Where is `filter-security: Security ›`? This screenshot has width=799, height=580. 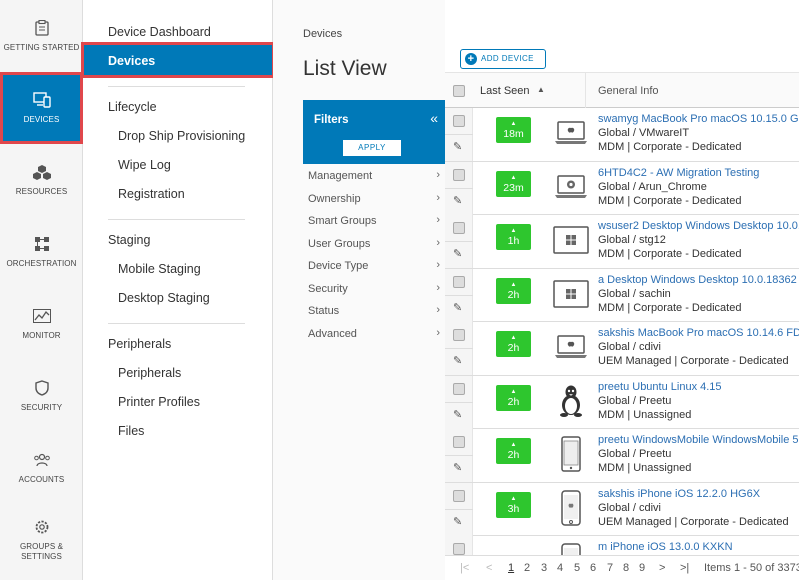 filter-security: Security › is located at coordinates (374, 287).